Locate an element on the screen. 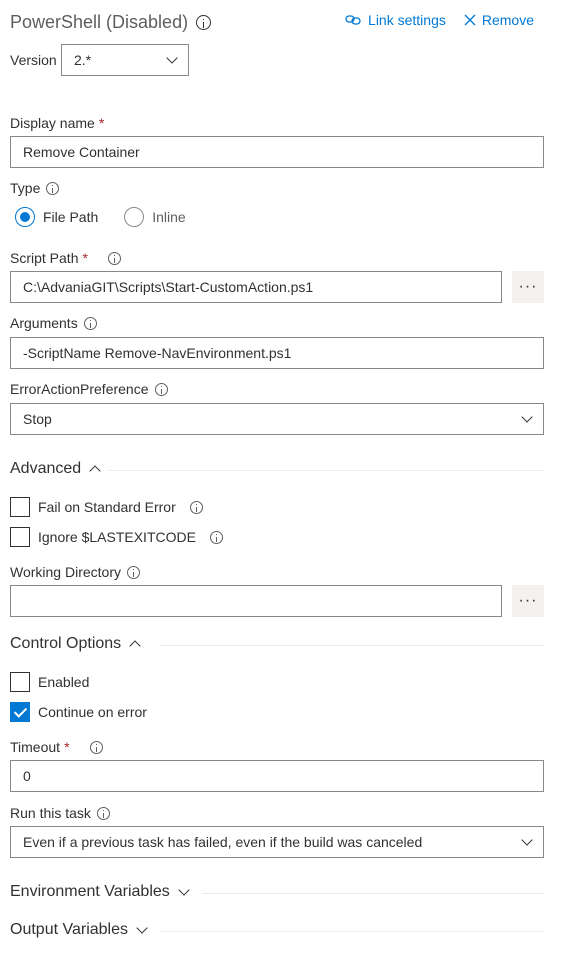 This screenshot has width=562, height=964. advanced-section-header: Advanced is located at coordinates (55, 469).